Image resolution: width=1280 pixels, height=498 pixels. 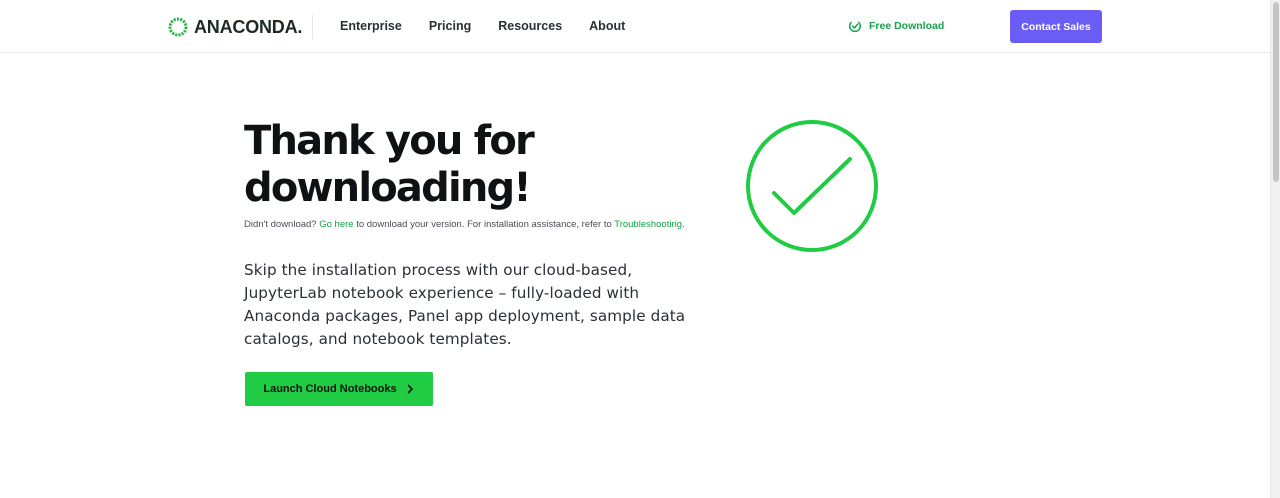 What do you see at coordinates (282, 224) in the screenshot?
I see `note-prefix: Didn't download?` at bounding box center [282, 224].